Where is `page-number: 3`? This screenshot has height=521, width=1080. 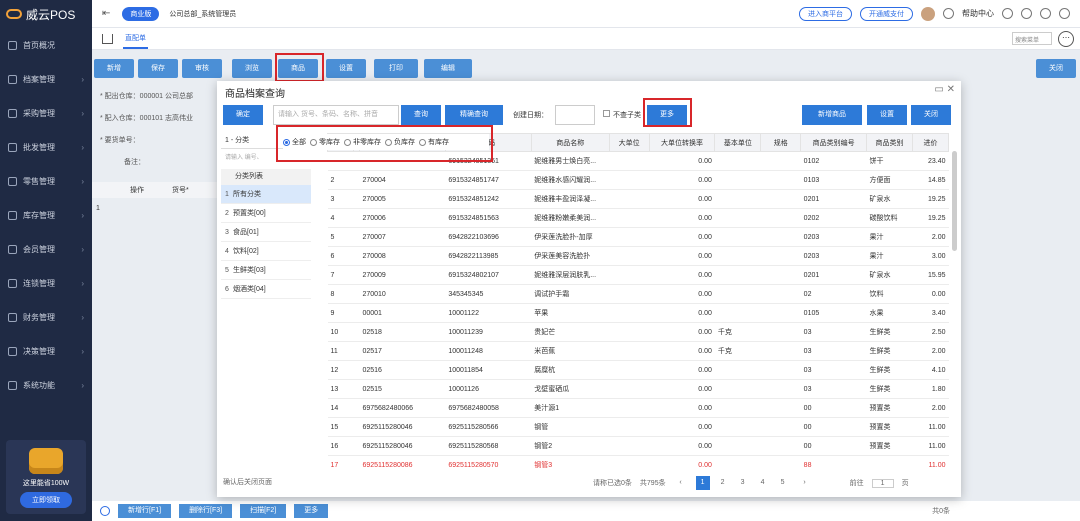
page-number: 3 is located at coordinates (743, 483).